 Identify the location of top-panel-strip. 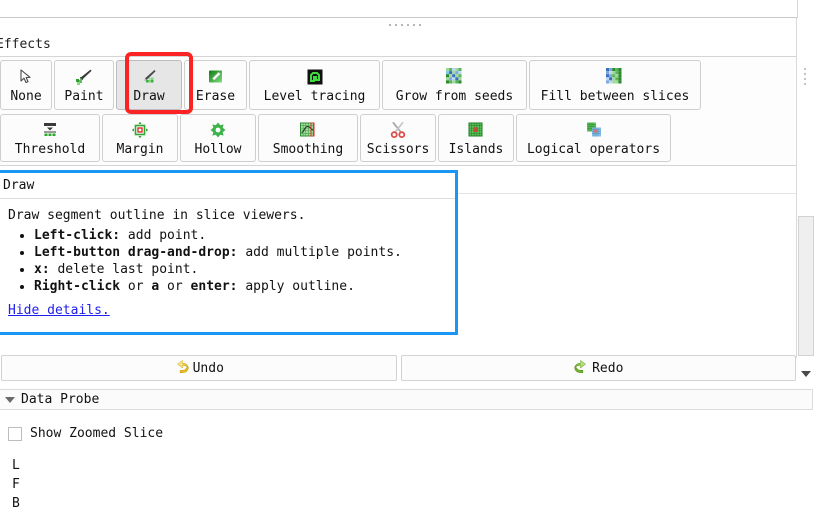
(407, 9).